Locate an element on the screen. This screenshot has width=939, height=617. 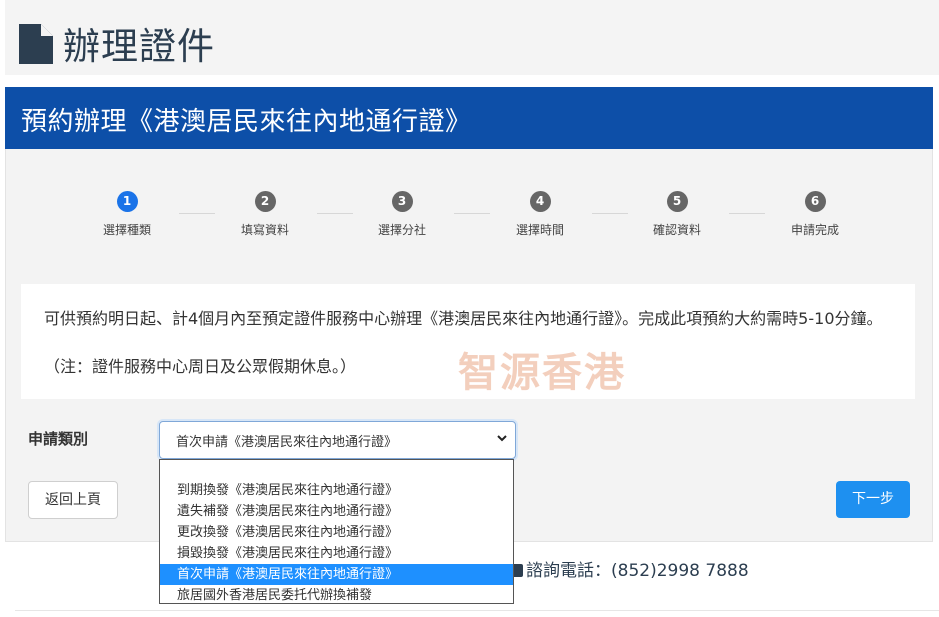
dropdown-option: 遺失補發《港澳居民來往內地通行證》 is located at coordinates (336, 511).